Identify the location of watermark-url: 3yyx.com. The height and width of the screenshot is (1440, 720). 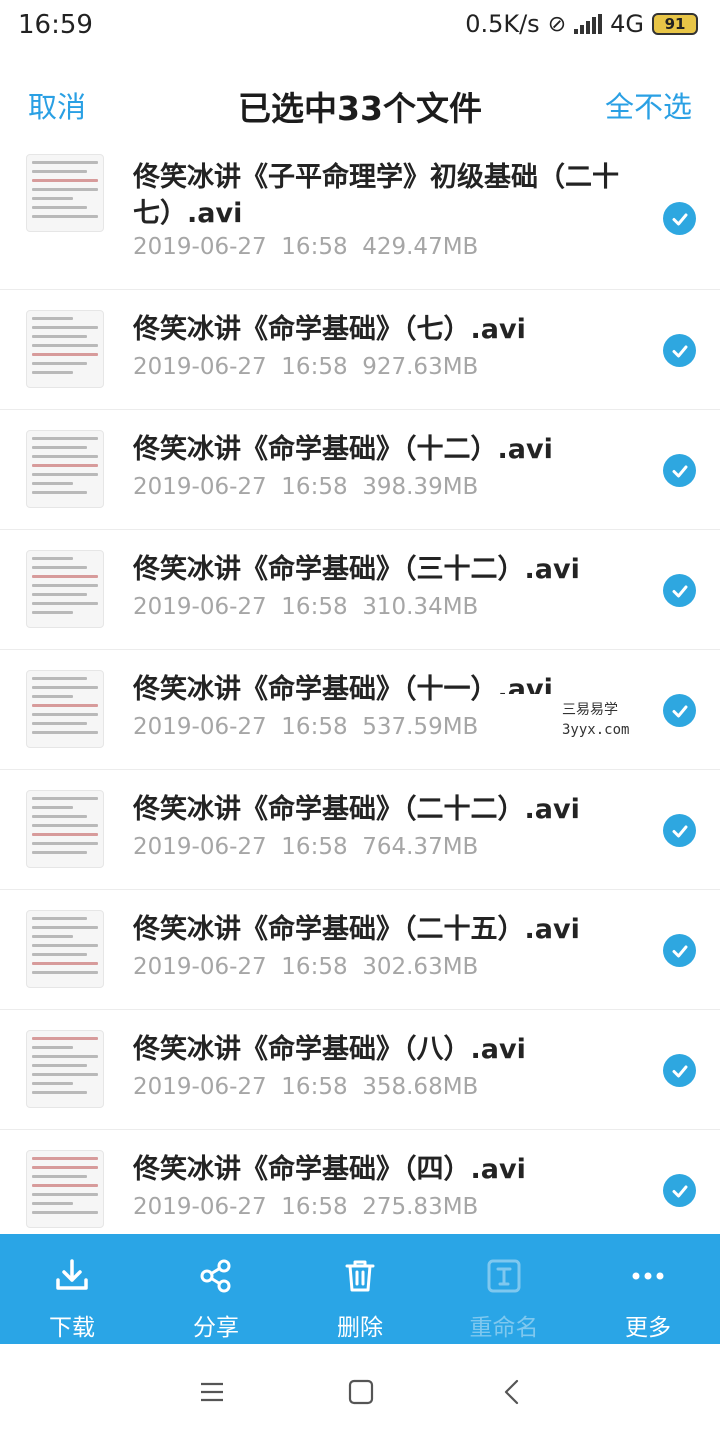
(596, 730).